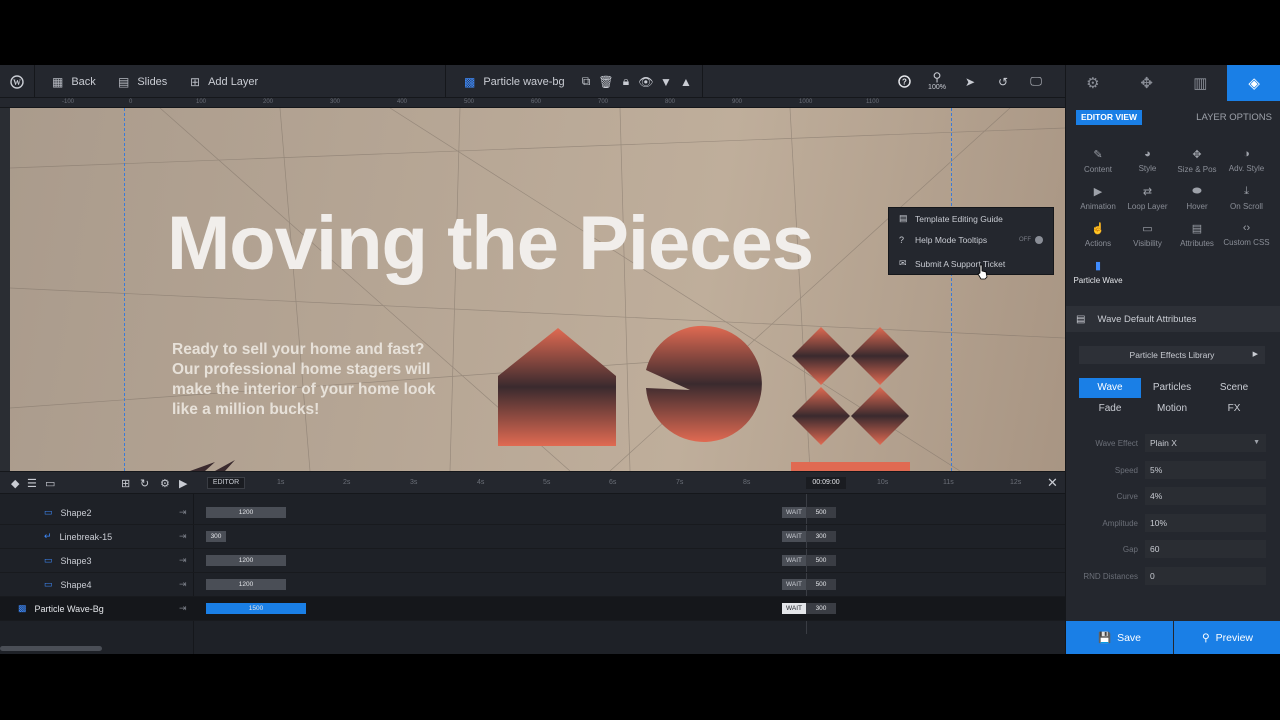 This screenshot has height=720, width=1280. I want to click on option-particle-wave: ▮ Particle Wave, so click(1098, 272).